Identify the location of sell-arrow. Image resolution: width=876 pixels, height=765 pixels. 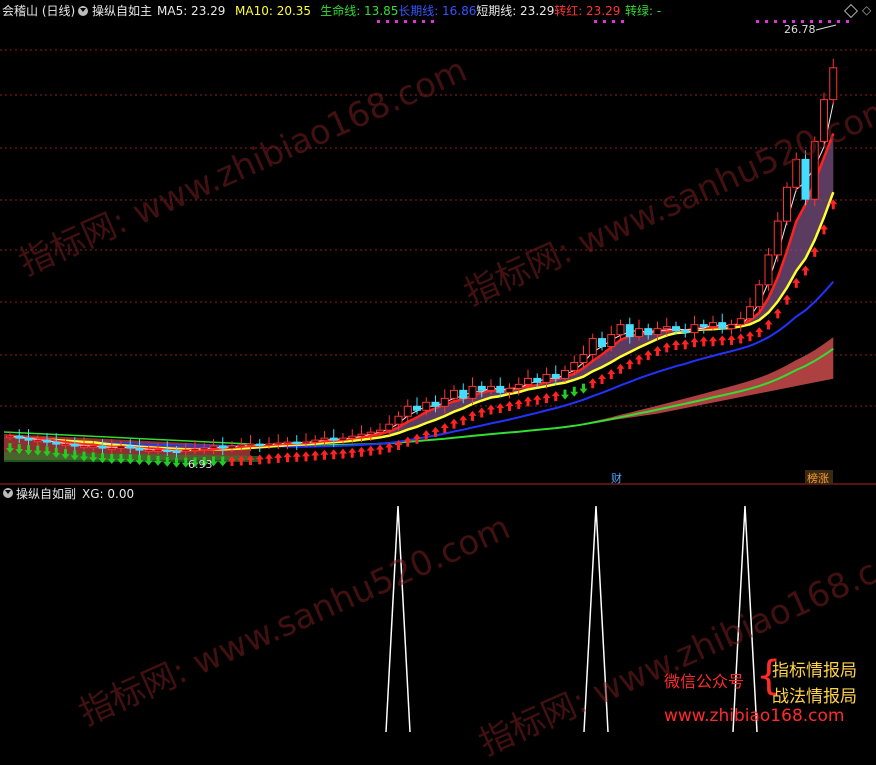
(574, 391).